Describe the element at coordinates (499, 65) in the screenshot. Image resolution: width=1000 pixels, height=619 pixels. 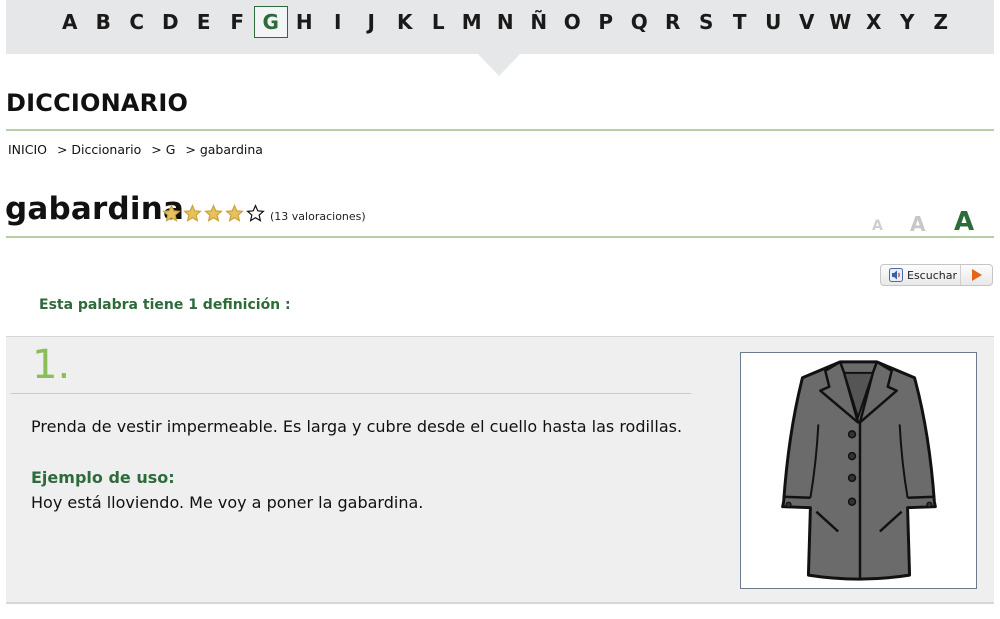
I see `alphabet-pointer` at that location.